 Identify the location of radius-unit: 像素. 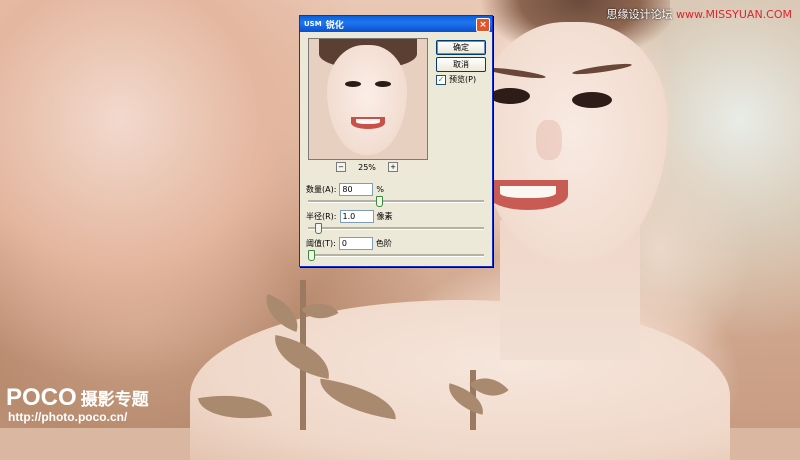
(384, 216).